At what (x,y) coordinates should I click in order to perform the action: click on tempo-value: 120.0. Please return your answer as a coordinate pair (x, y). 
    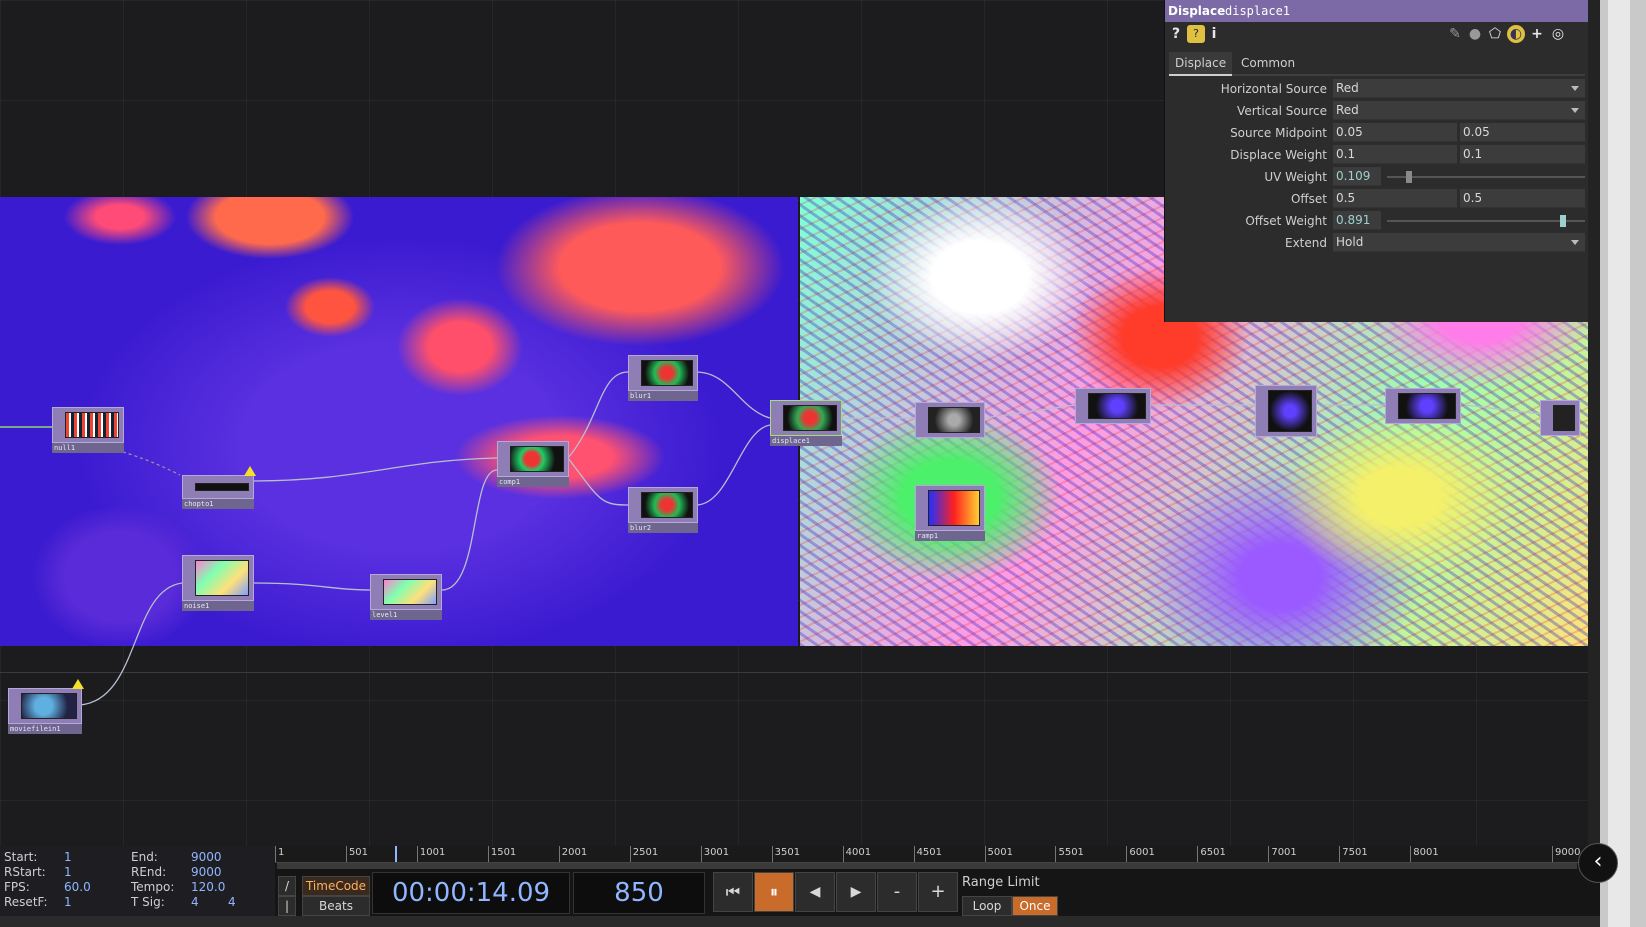
    Looking at the image, I should click on (208, 887).